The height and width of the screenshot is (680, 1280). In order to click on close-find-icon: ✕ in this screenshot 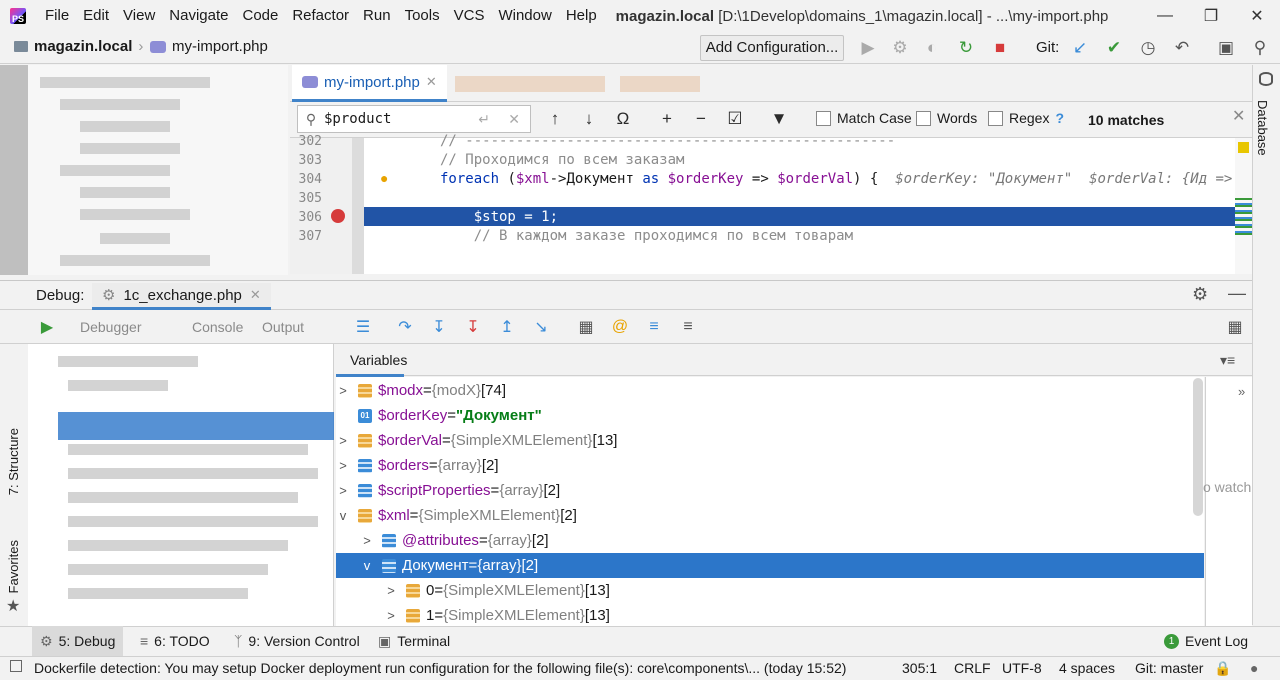, I will do `click(1238, 116)`.